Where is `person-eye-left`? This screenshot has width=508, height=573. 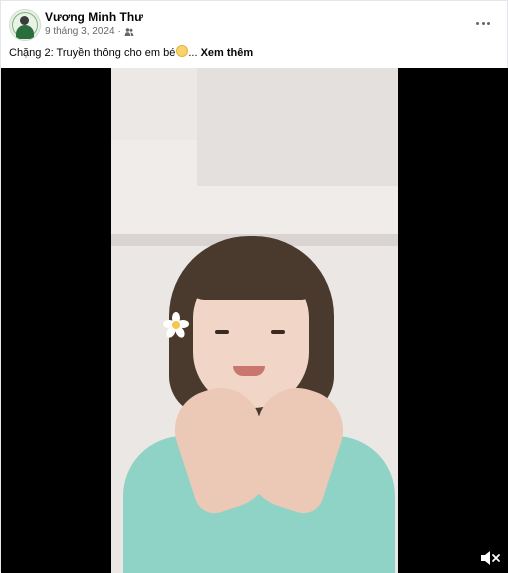 person-eye-left is located at coordinates (222, 332).